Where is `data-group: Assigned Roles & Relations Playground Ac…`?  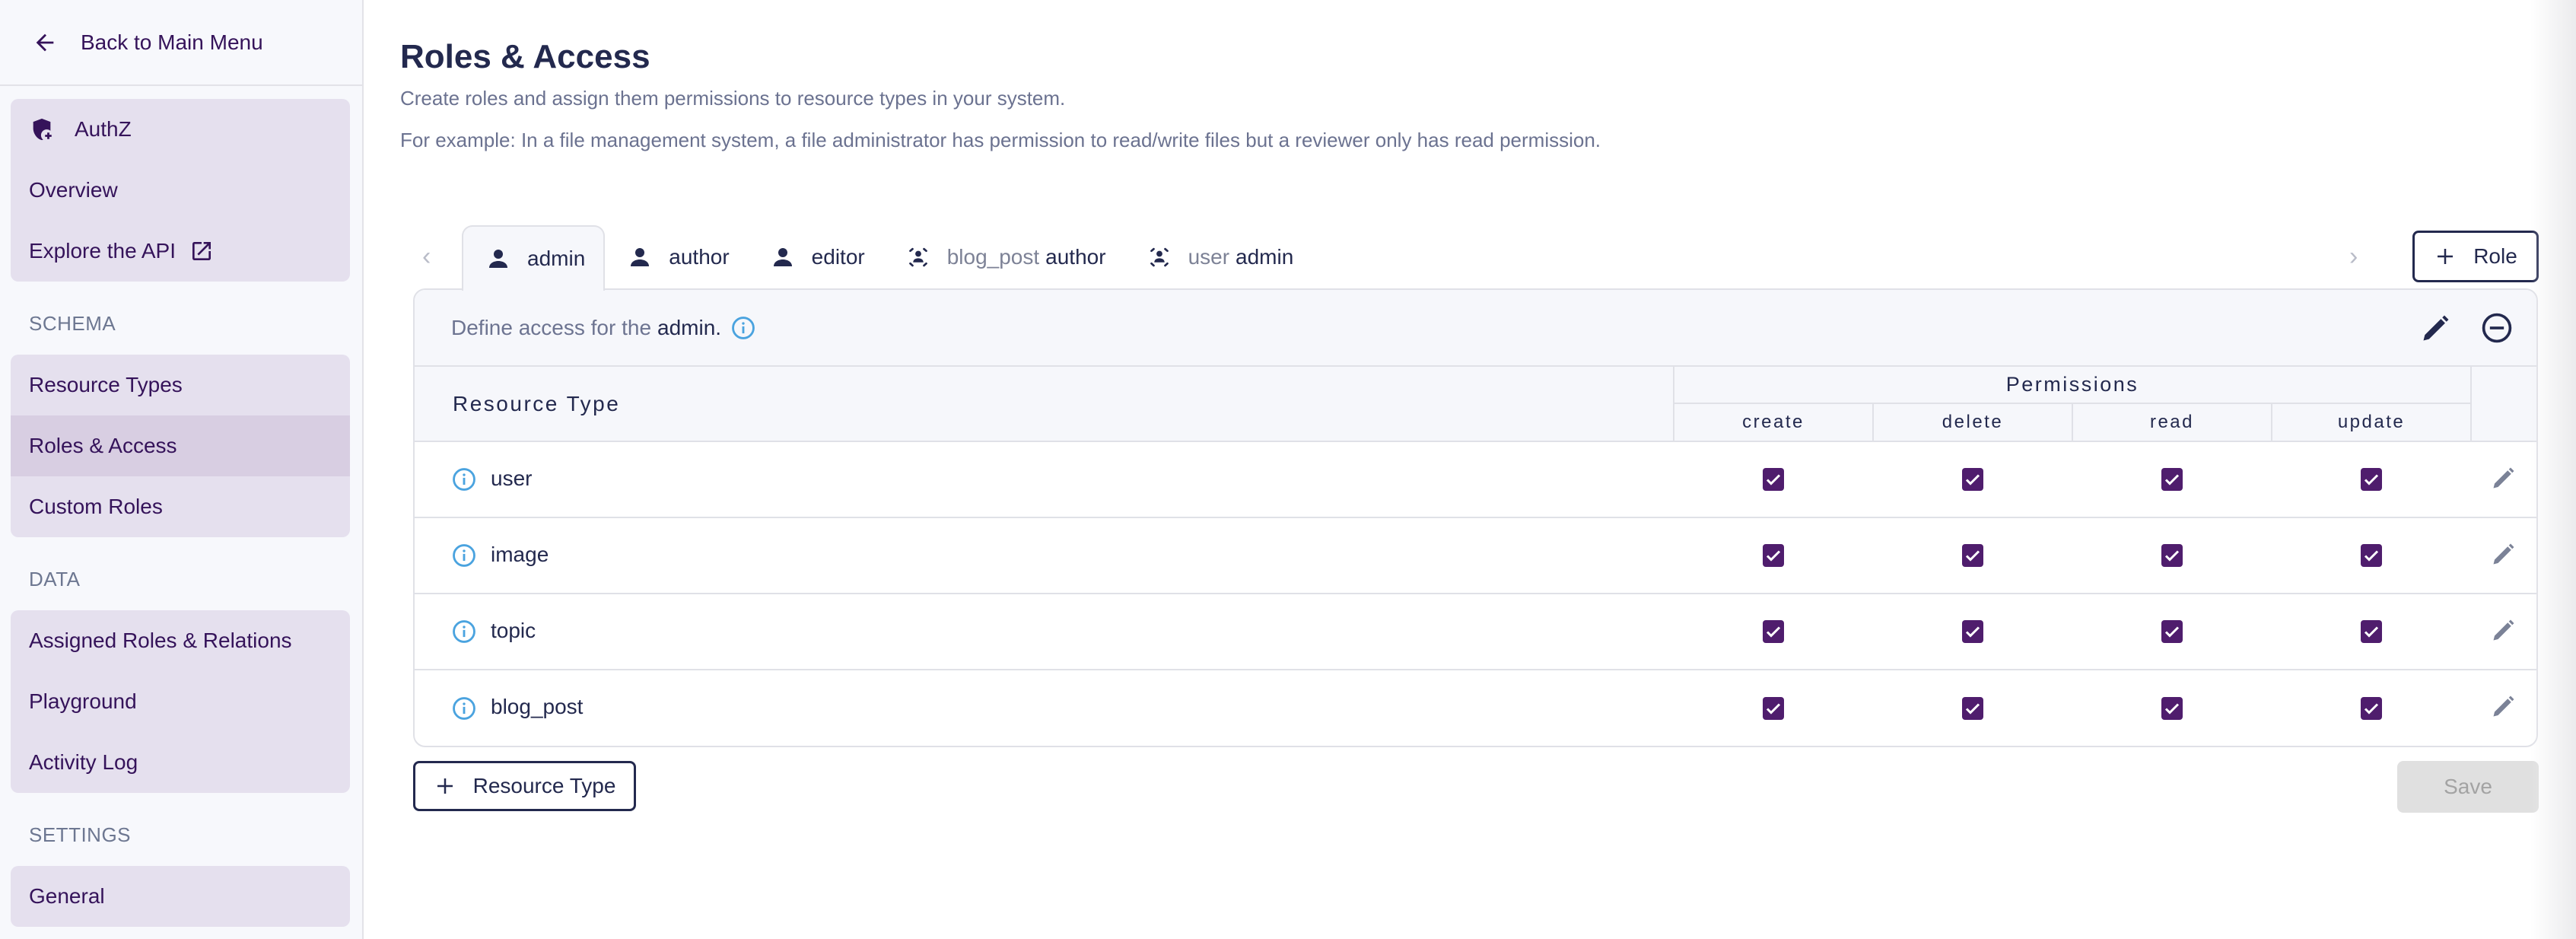 data-group: Assigned Roles & Relations Playground Ac… is located at coordinates (181, 701).